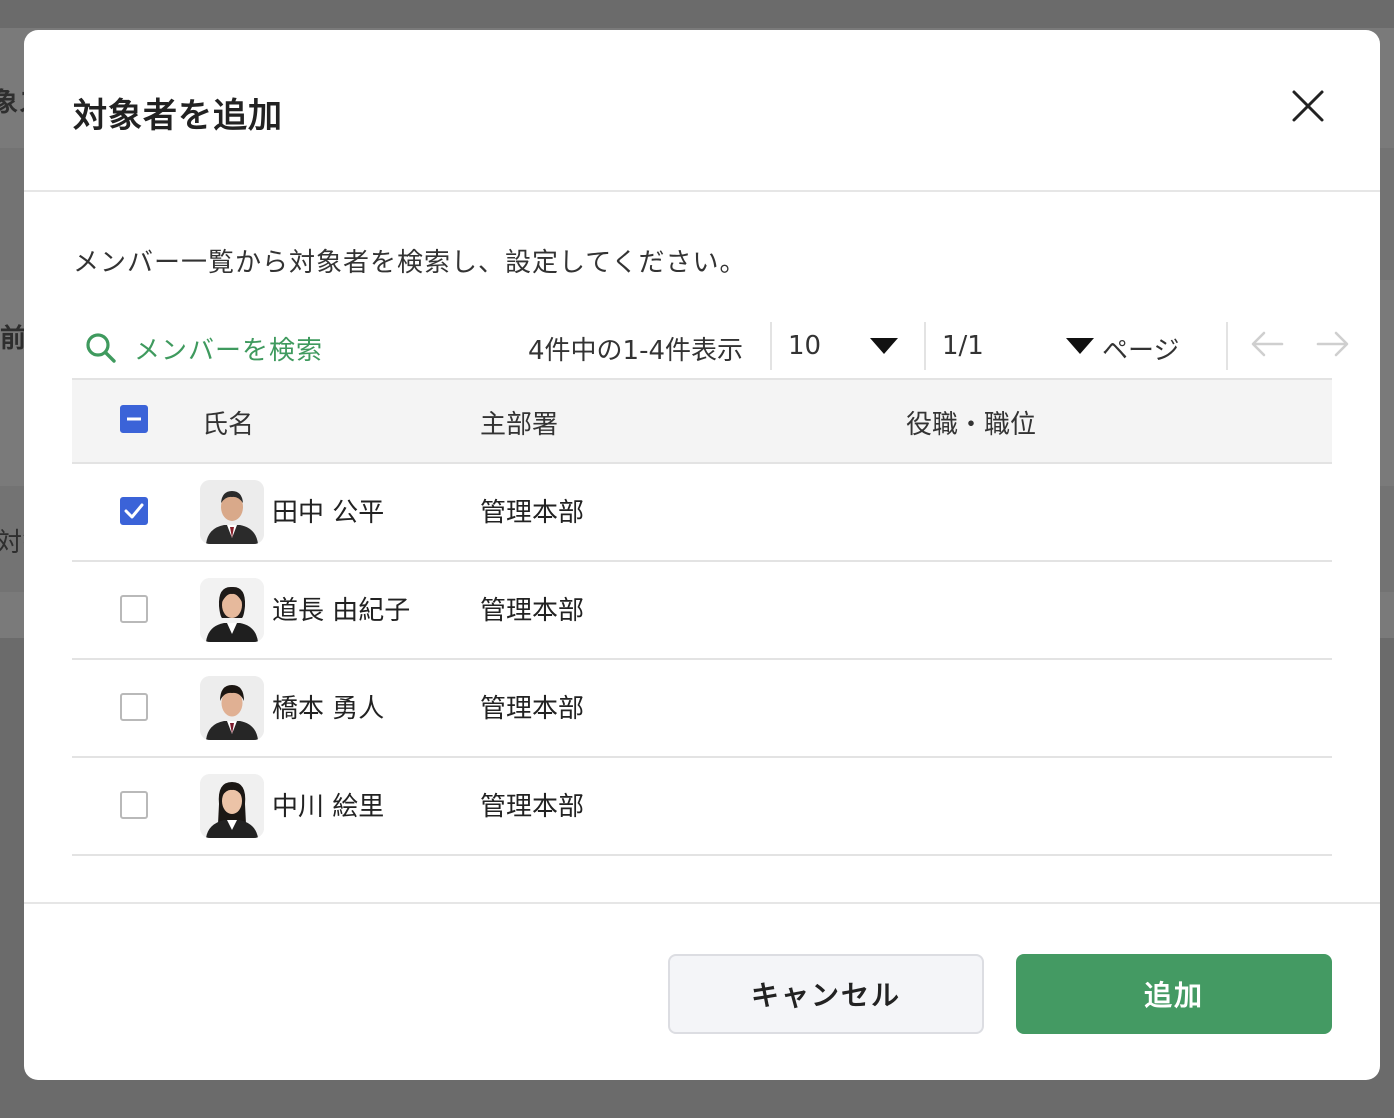  I want to click on next-page-button, so click(1332, 344).